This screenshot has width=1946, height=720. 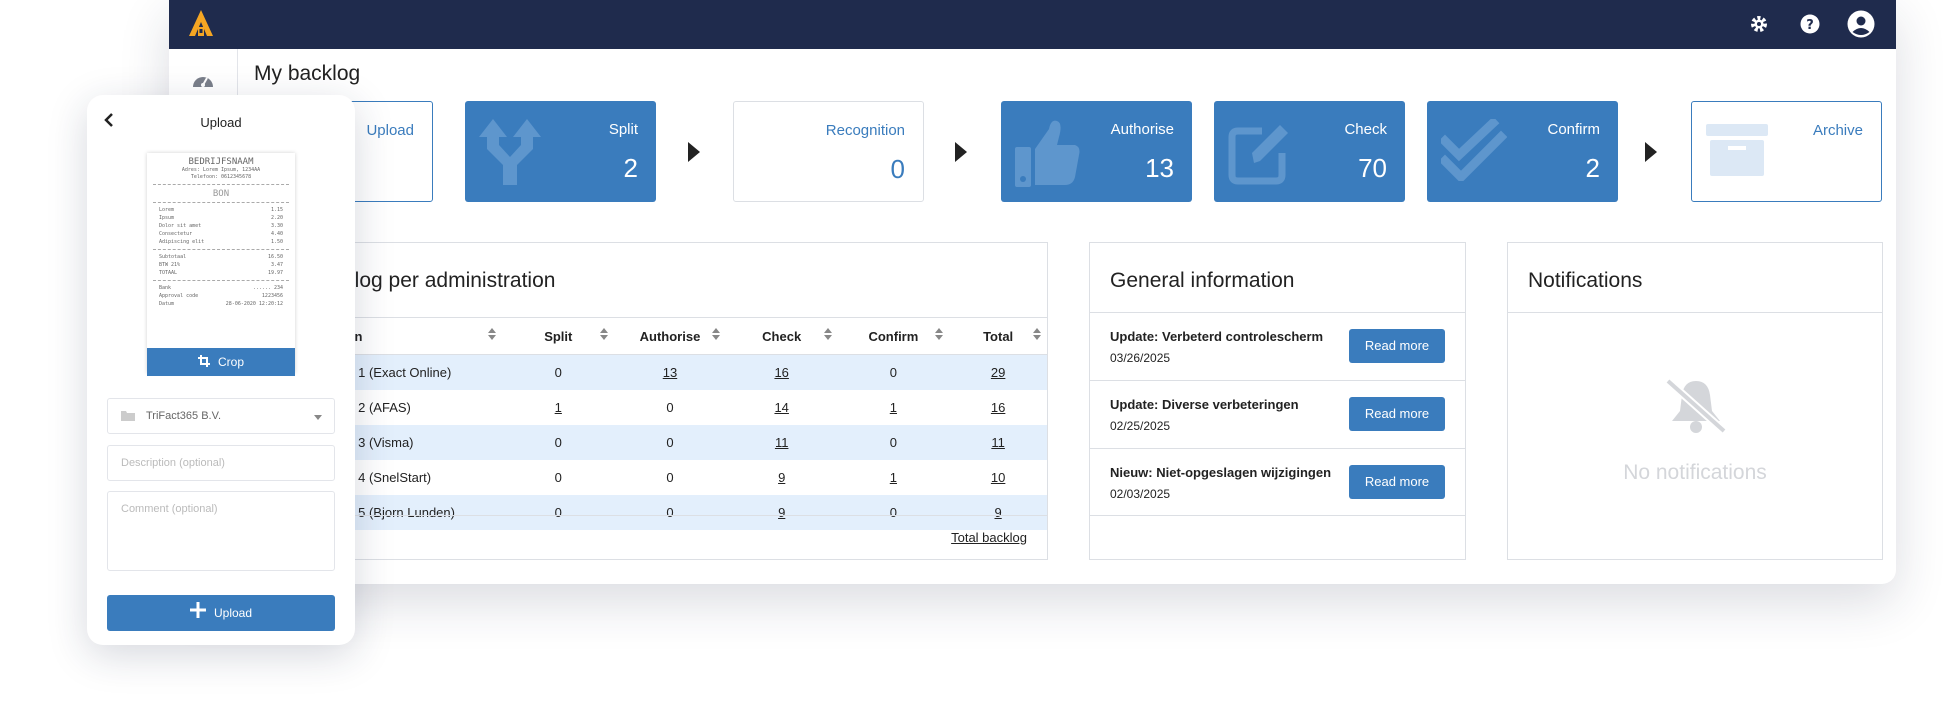 I want to click on upload-panel-title: Upload, so click(x=221, y=122).